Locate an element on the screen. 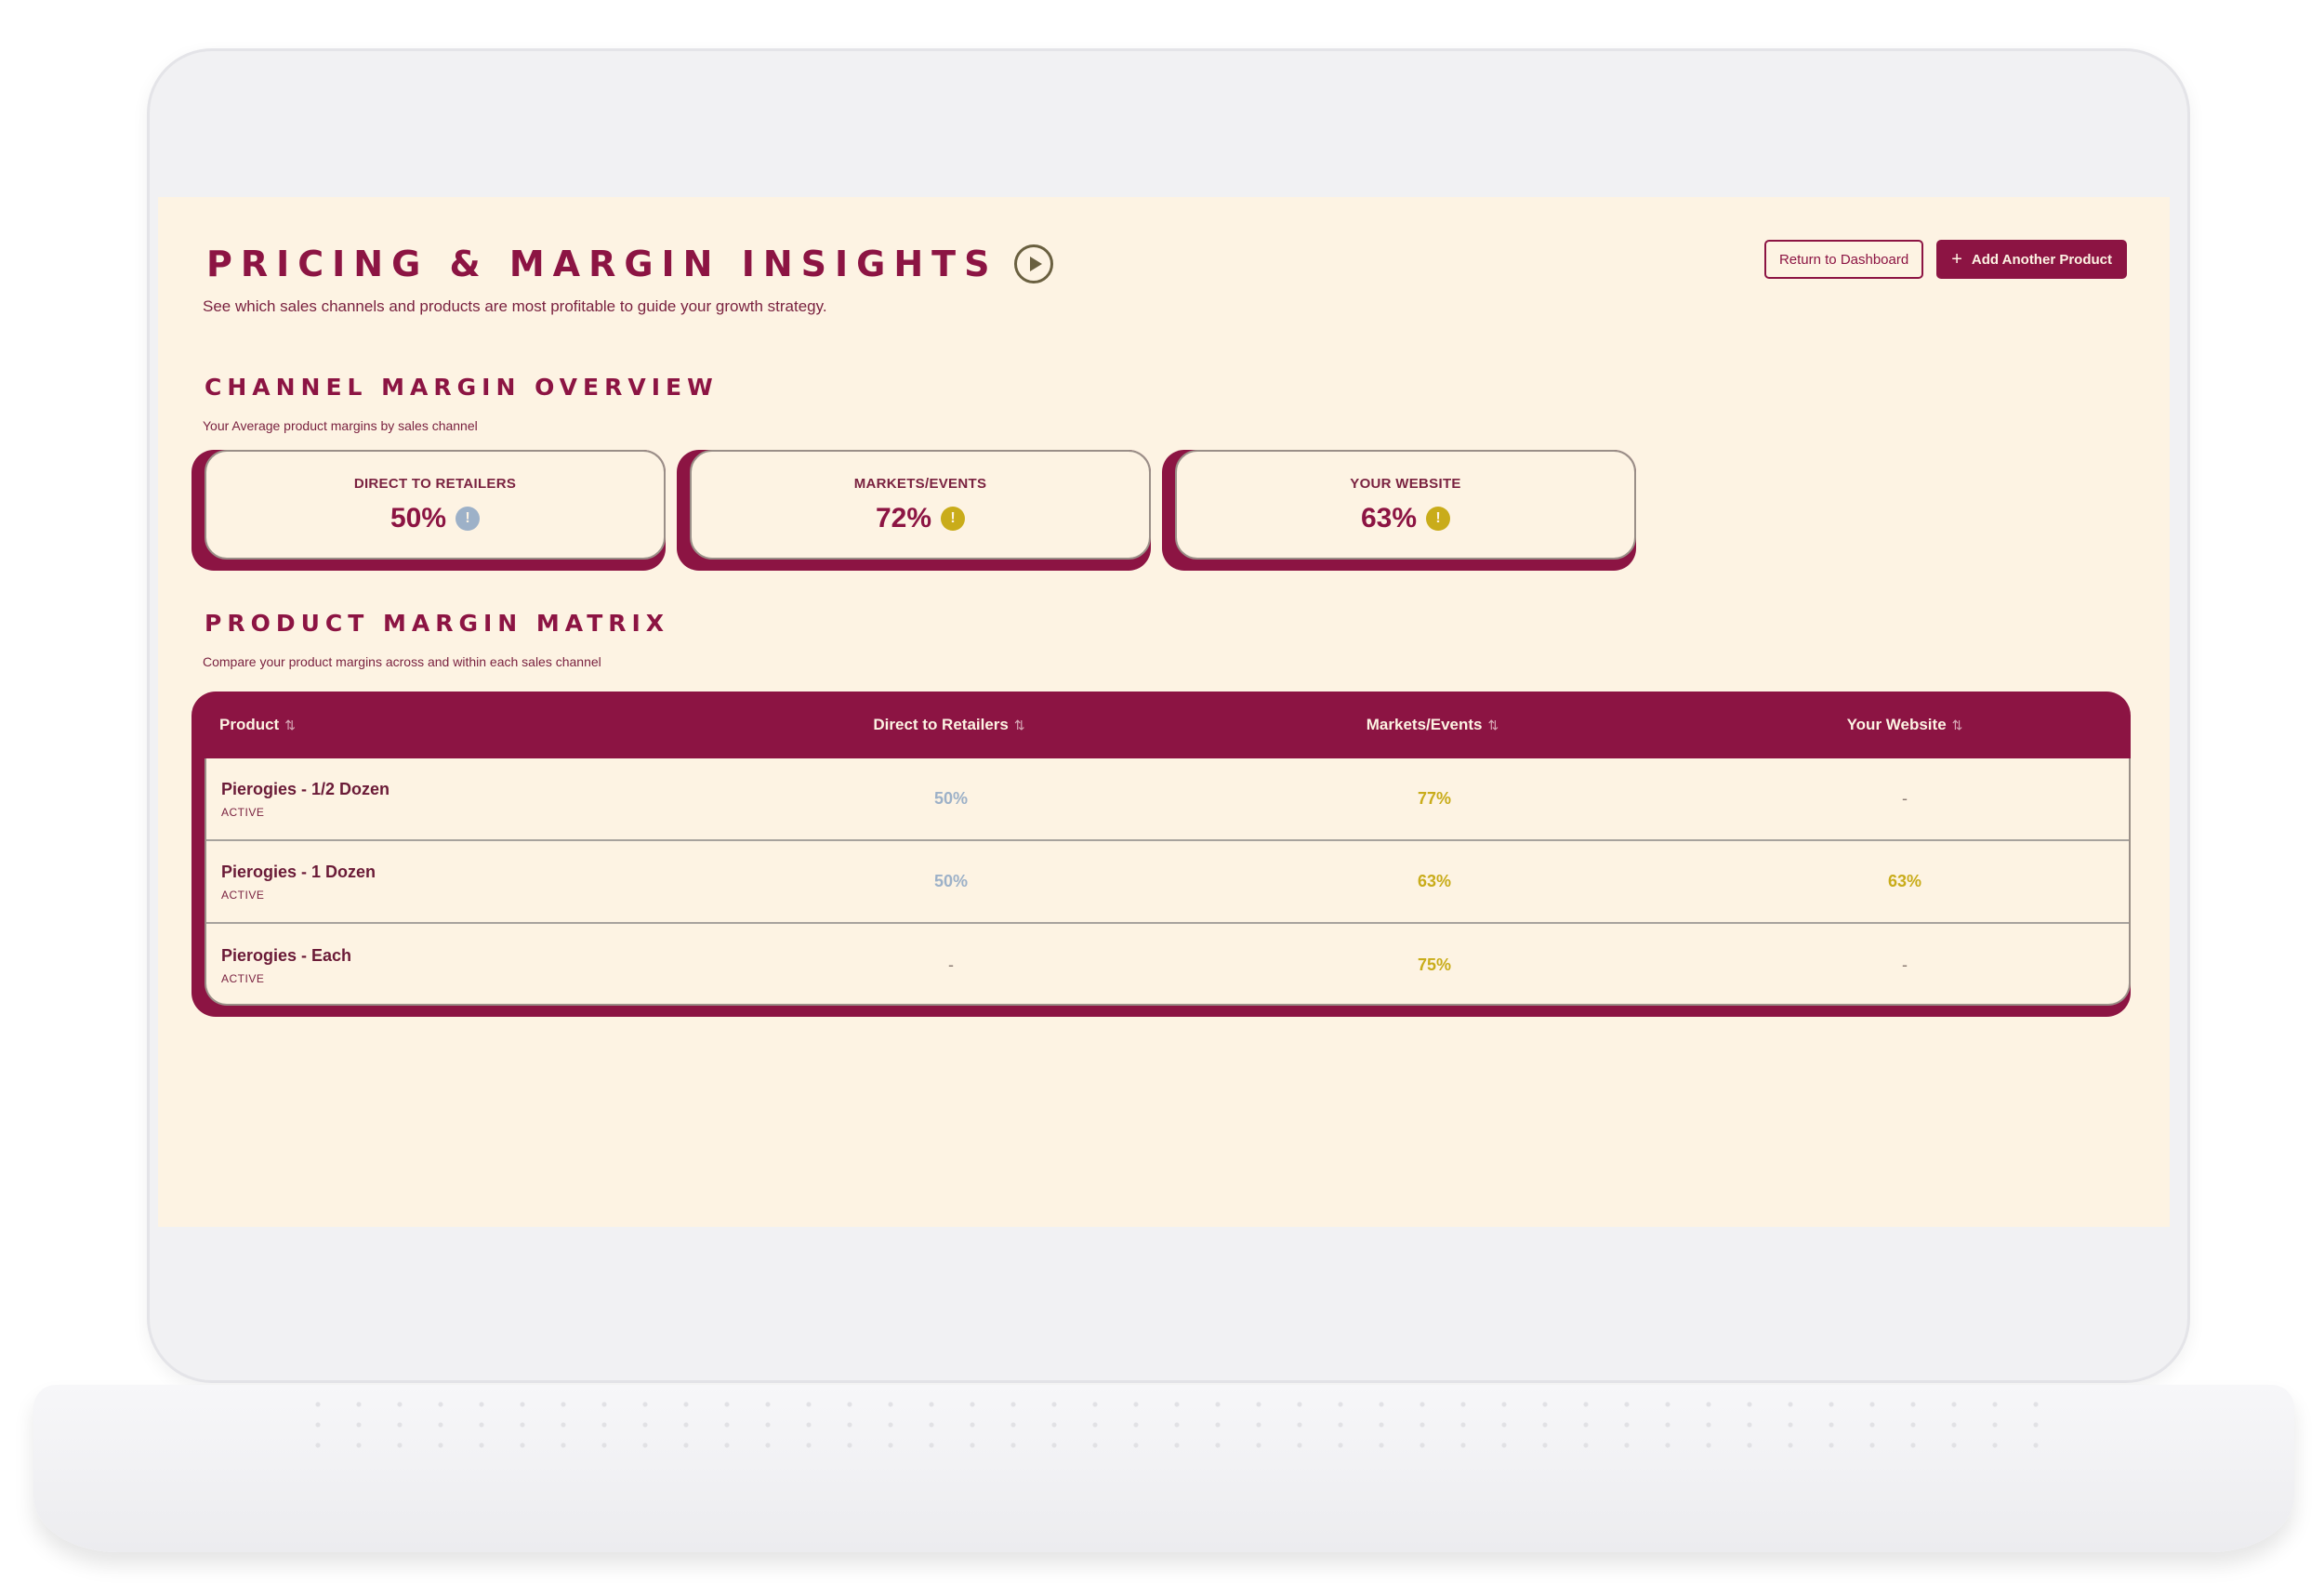 This screenshot has height=1594, width=2324. product-name: Pierogies - 1 Dozen is located at coordinates (298, 871).